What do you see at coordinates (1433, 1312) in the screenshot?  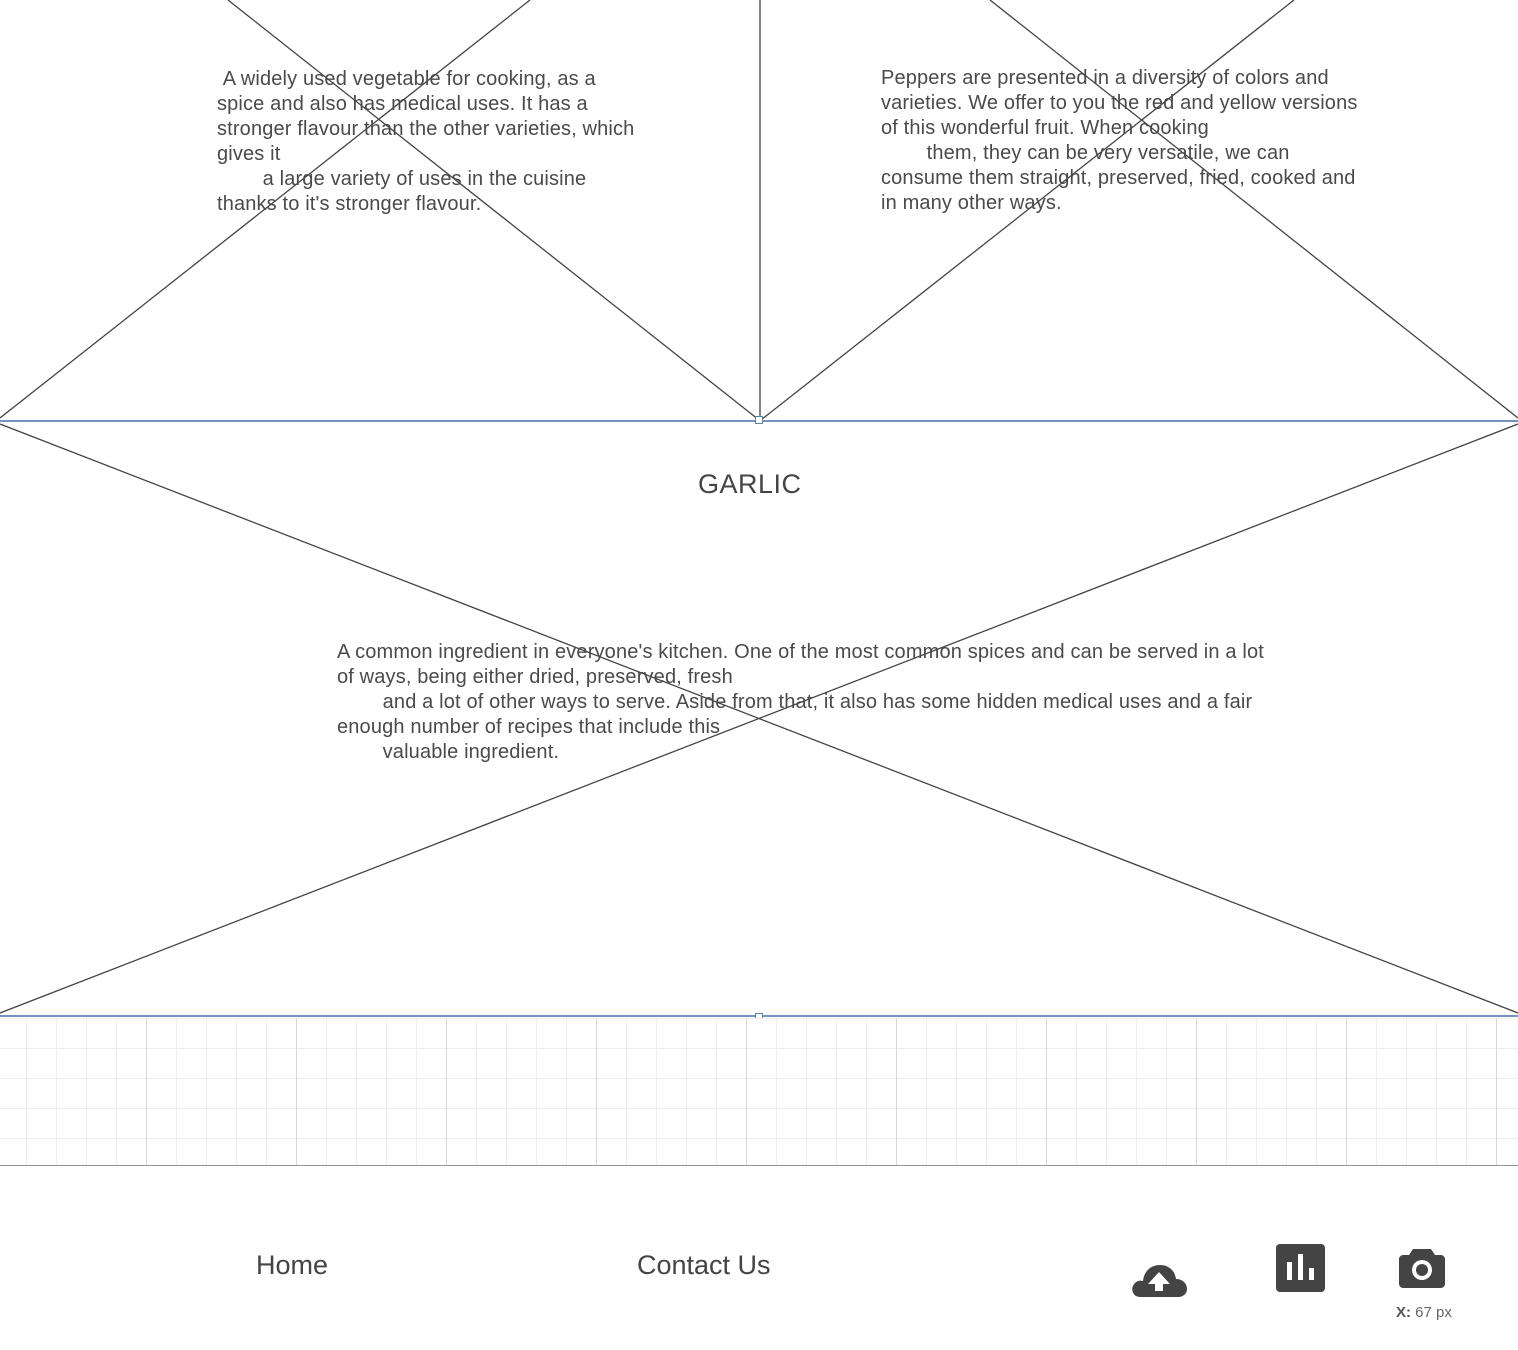 I see `x-coordinate-value: 67 px` at bounding box center [1433, 1312].